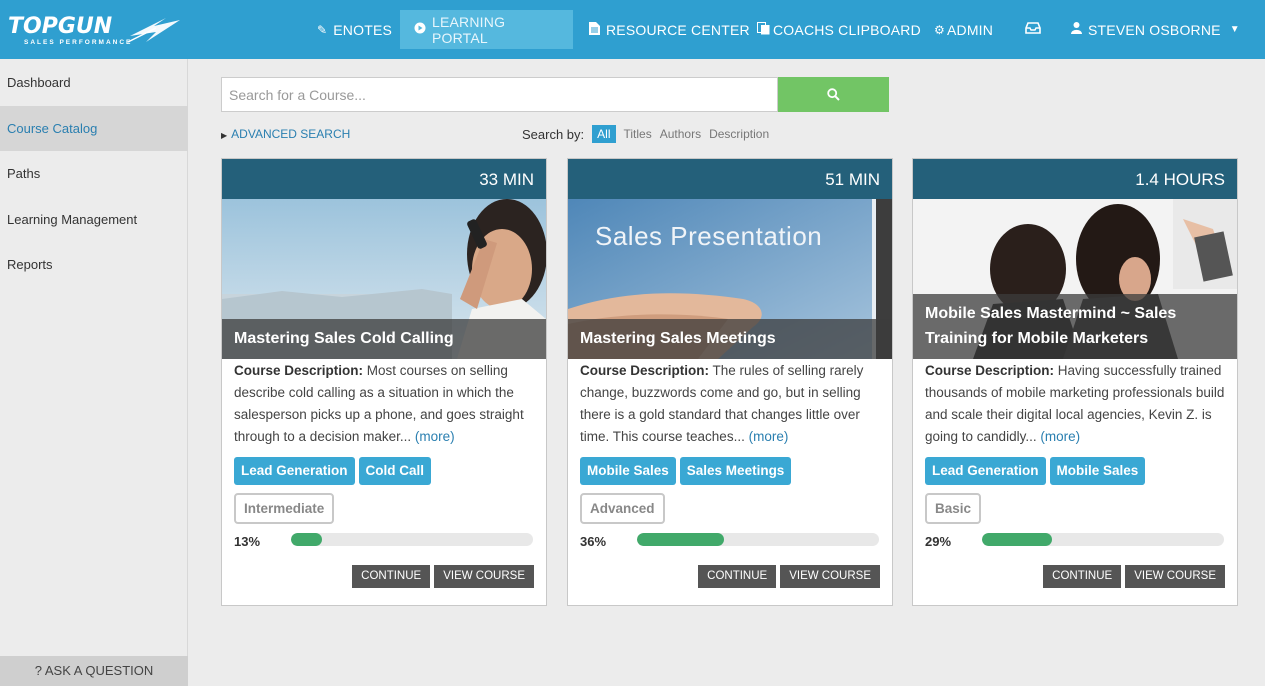 This screenshot has height=686, width=1265. What do you see at coordinates (593, 541) in the screenshot?
I see `progress-percent: 36%` at bounding box center [593, 541].